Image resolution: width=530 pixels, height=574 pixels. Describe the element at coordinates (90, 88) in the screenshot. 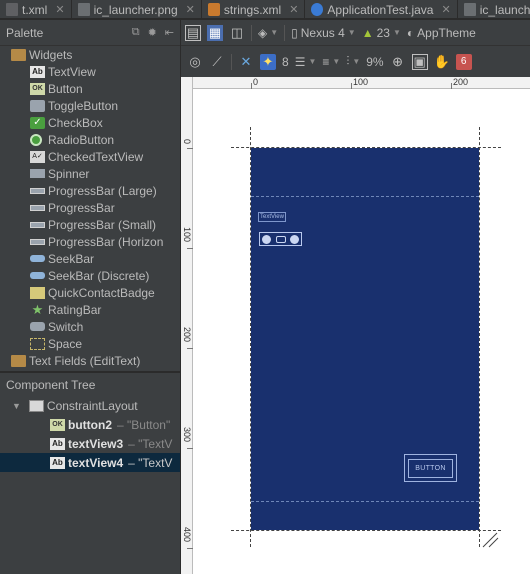

I see `palette-item-button: OK Button` at that location.